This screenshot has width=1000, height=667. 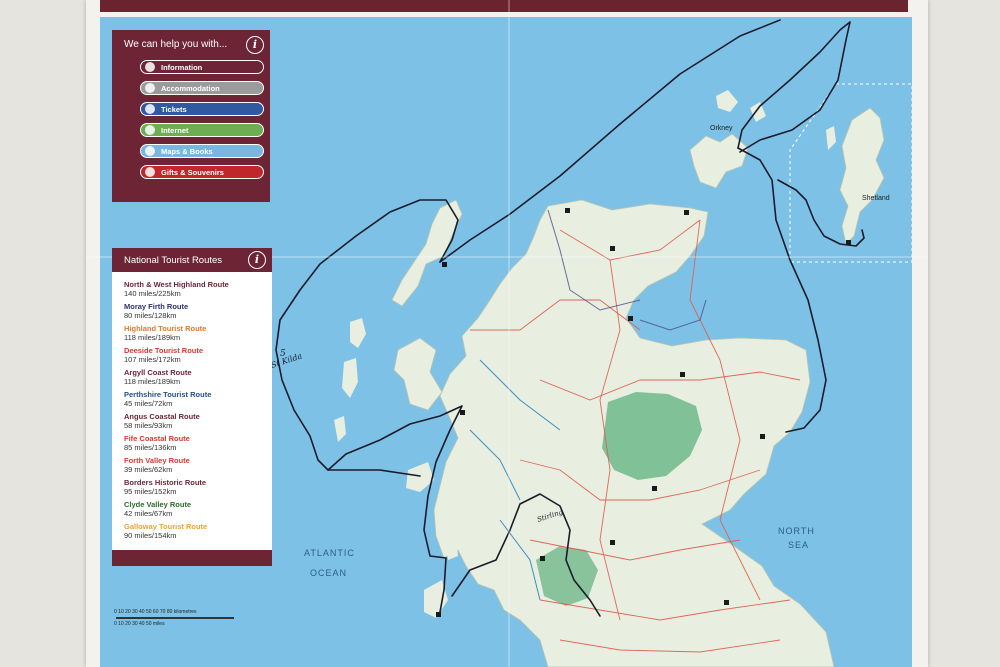 What do you see at coordinates (418, 374) in the screenshot?
I see `isle-of-skye` at bounding box center [418, 374].